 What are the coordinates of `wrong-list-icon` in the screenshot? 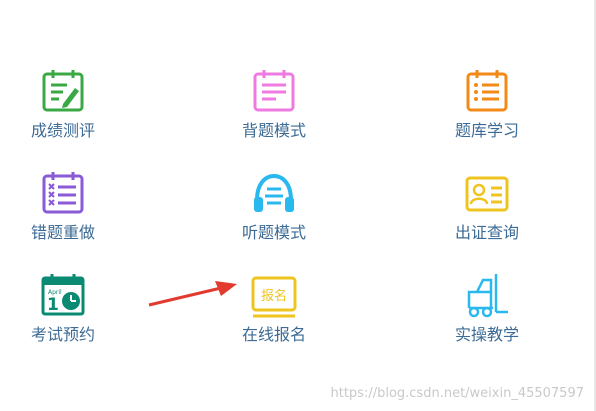 It's located at (63, 193).